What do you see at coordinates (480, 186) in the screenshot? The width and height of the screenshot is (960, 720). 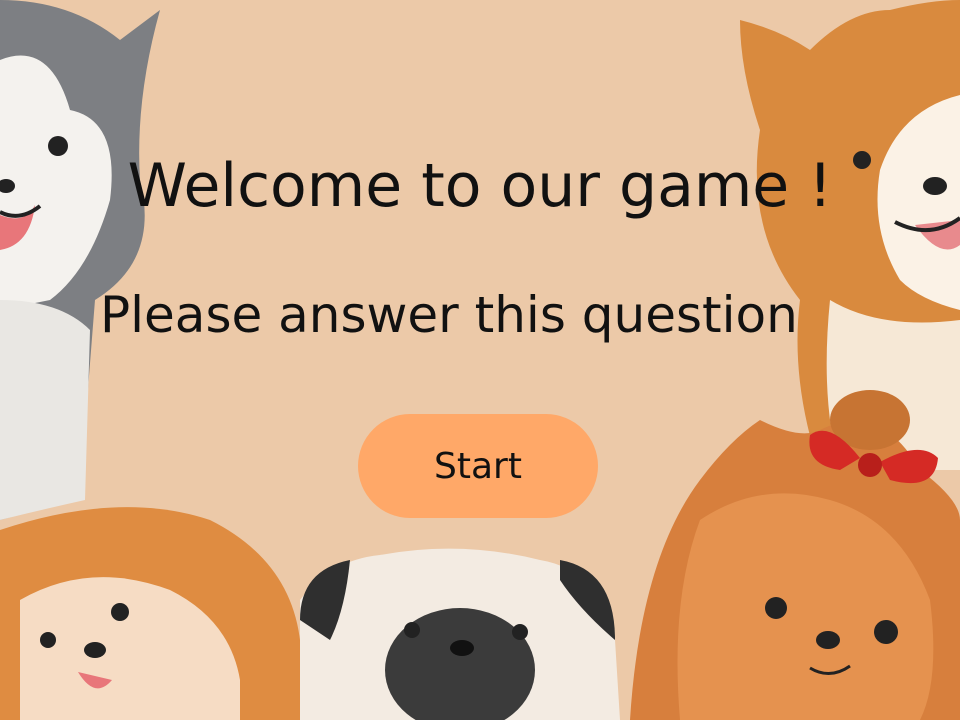 I see `welcome-title: Welcome to our game !` at bounding box center [480, 186].